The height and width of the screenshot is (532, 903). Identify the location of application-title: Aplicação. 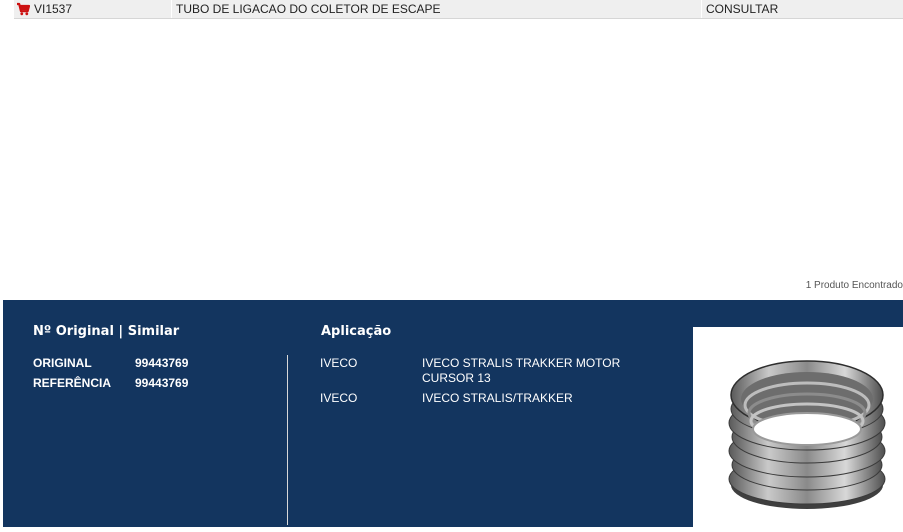
(356, 331).